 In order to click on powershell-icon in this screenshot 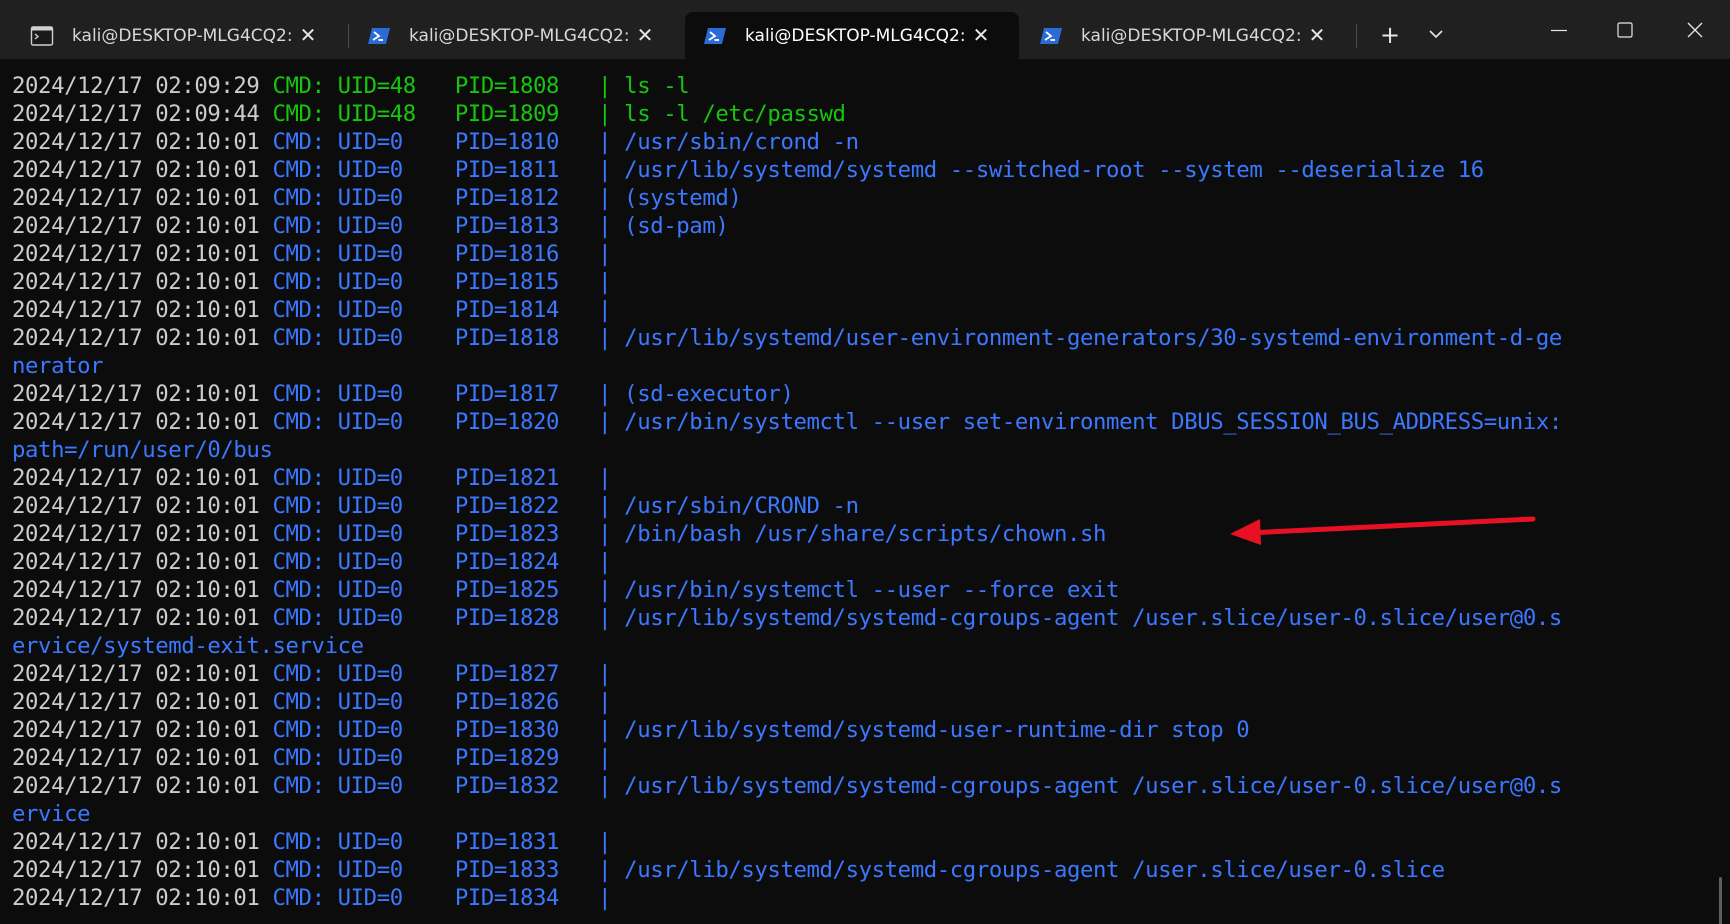, I will do `click(1051, 35)`.